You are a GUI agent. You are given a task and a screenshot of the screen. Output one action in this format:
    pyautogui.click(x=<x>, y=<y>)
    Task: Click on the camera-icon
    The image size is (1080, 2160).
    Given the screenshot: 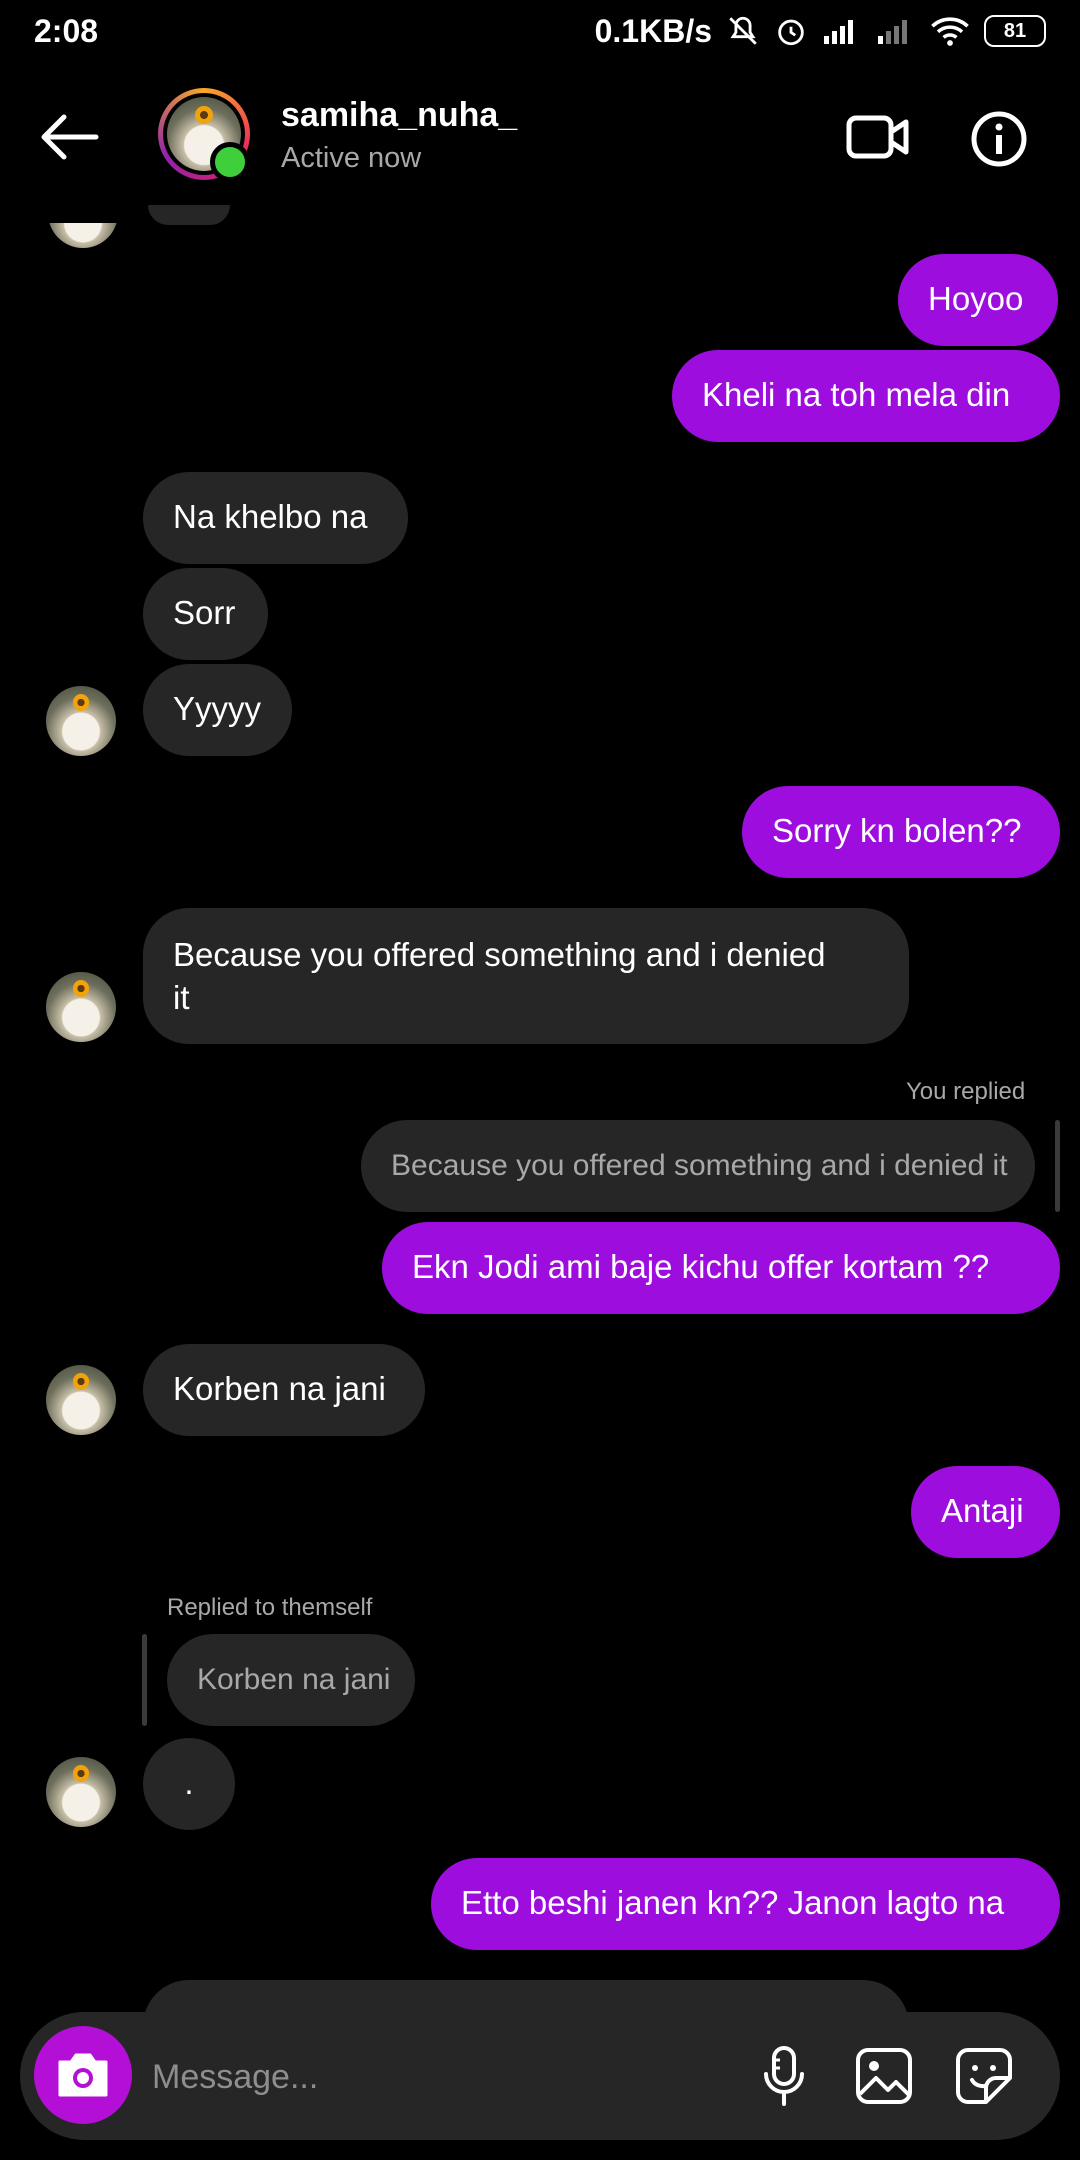 What is the action you would take?
    pyautogui.click(x=83, y=2075)
    